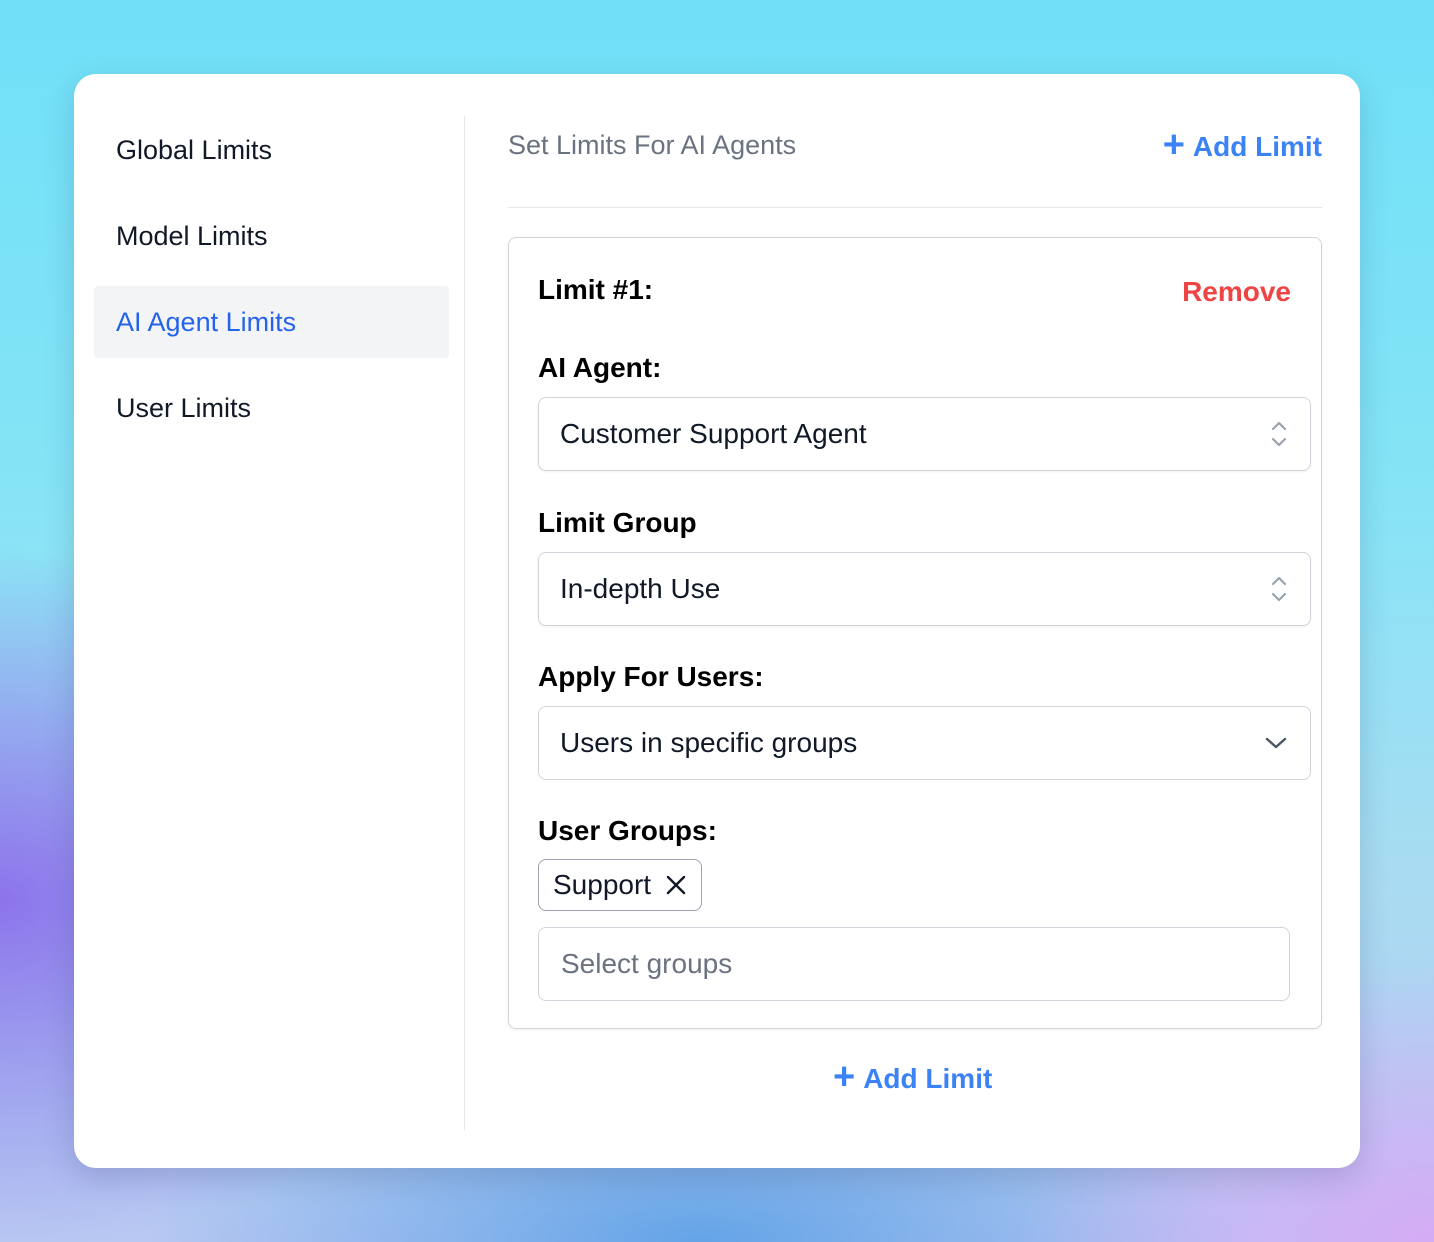 The height and width of the screenshot is (1242, 1434). I want to click on sidebar-item-model-limits: Model Limits, so click(271, 236).